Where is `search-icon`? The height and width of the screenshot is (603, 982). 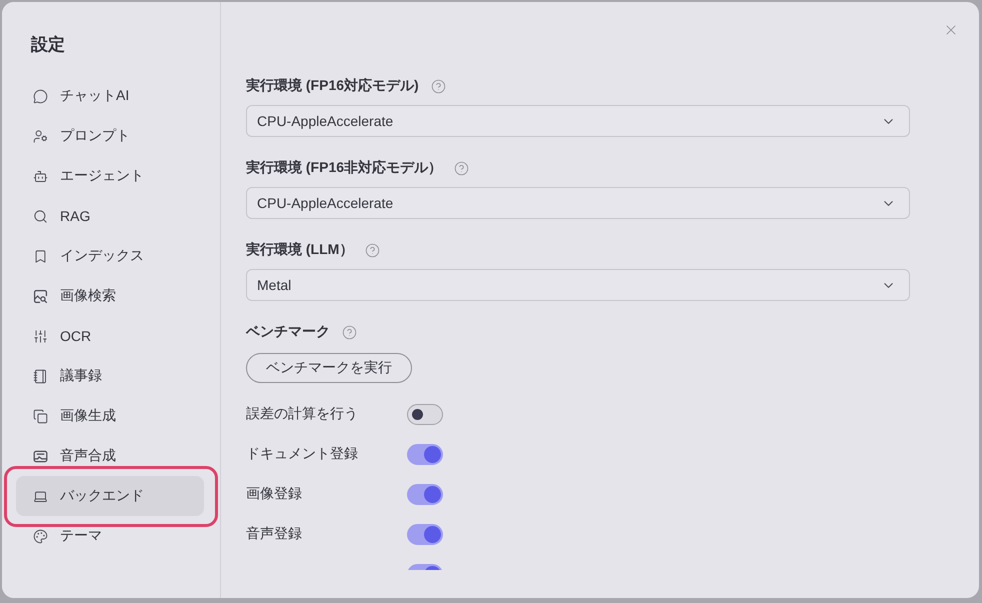 search-icon is located at coordinates (40, 216).